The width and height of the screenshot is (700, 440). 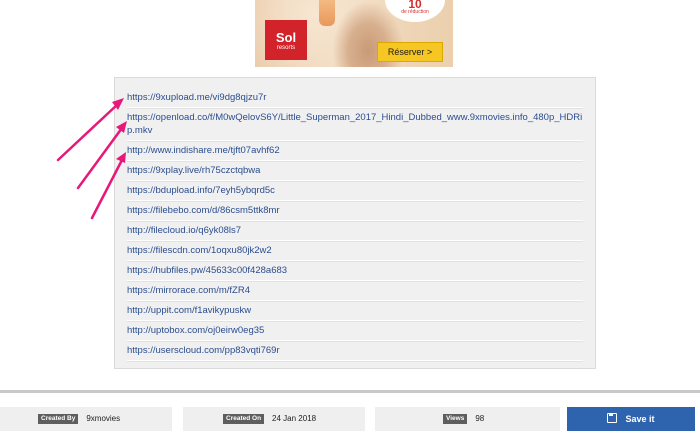 I want to click on download-link: http://uptobox.com/oj0eirw0eg35, so click(x=195, y=330).